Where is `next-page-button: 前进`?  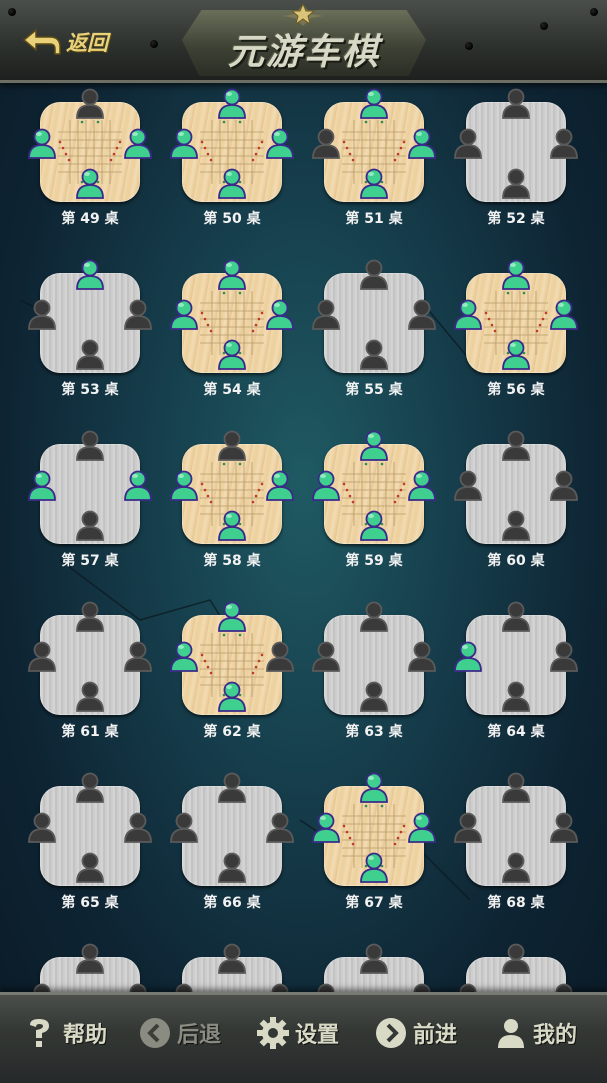
next-page-button: 前进 is located at coordinates (415, 1033).